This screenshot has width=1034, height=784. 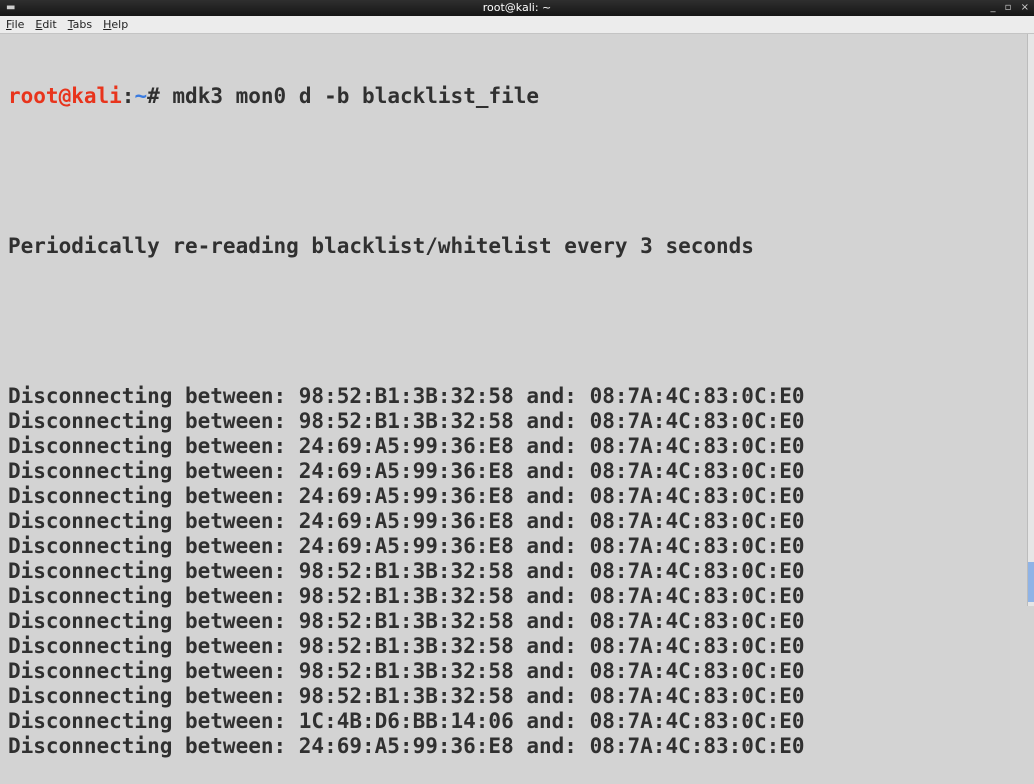 What do you see at coordinates (1011, 8) in the screenshot?
I see `window-controls: _ ▫ ×` at bounding box center [1011, 8].